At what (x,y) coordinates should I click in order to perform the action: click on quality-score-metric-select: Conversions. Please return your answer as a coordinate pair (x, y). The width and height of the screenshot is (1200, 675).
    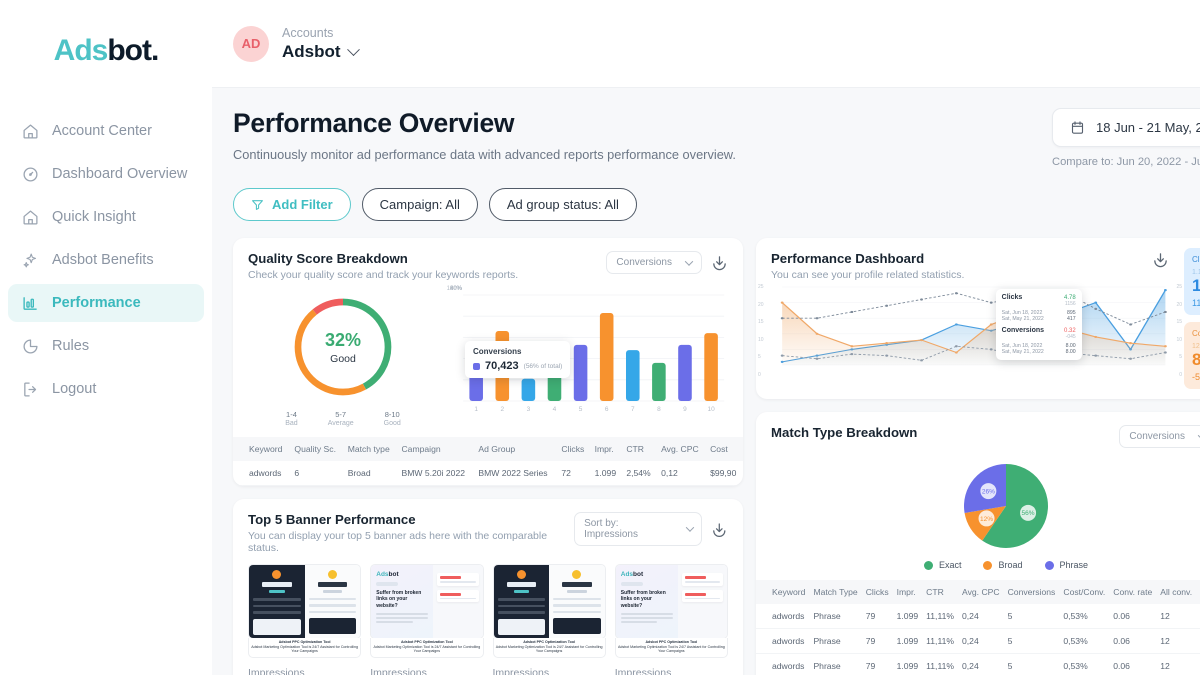
    Looking at the image, I should click on (654, 262).